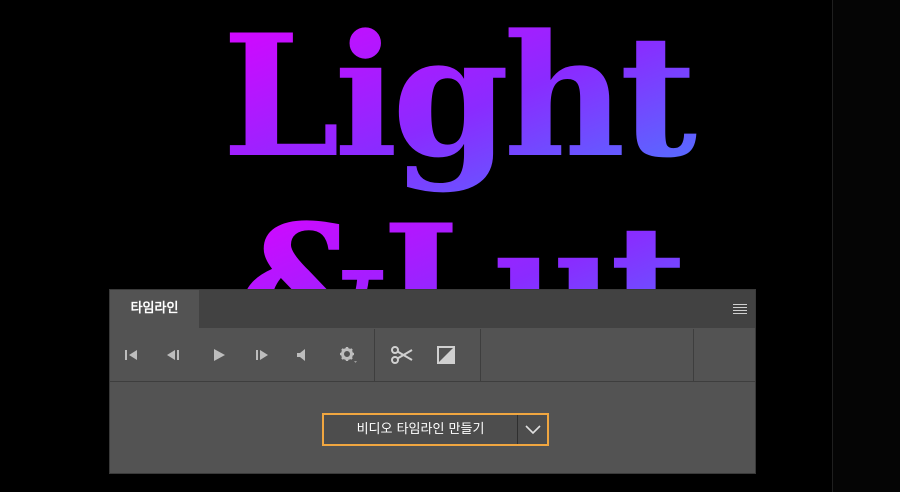  What do you see at coordinates (740, 309) in the screenshot?
I see `panel-menu-icon` at bounding box center [740, 309].